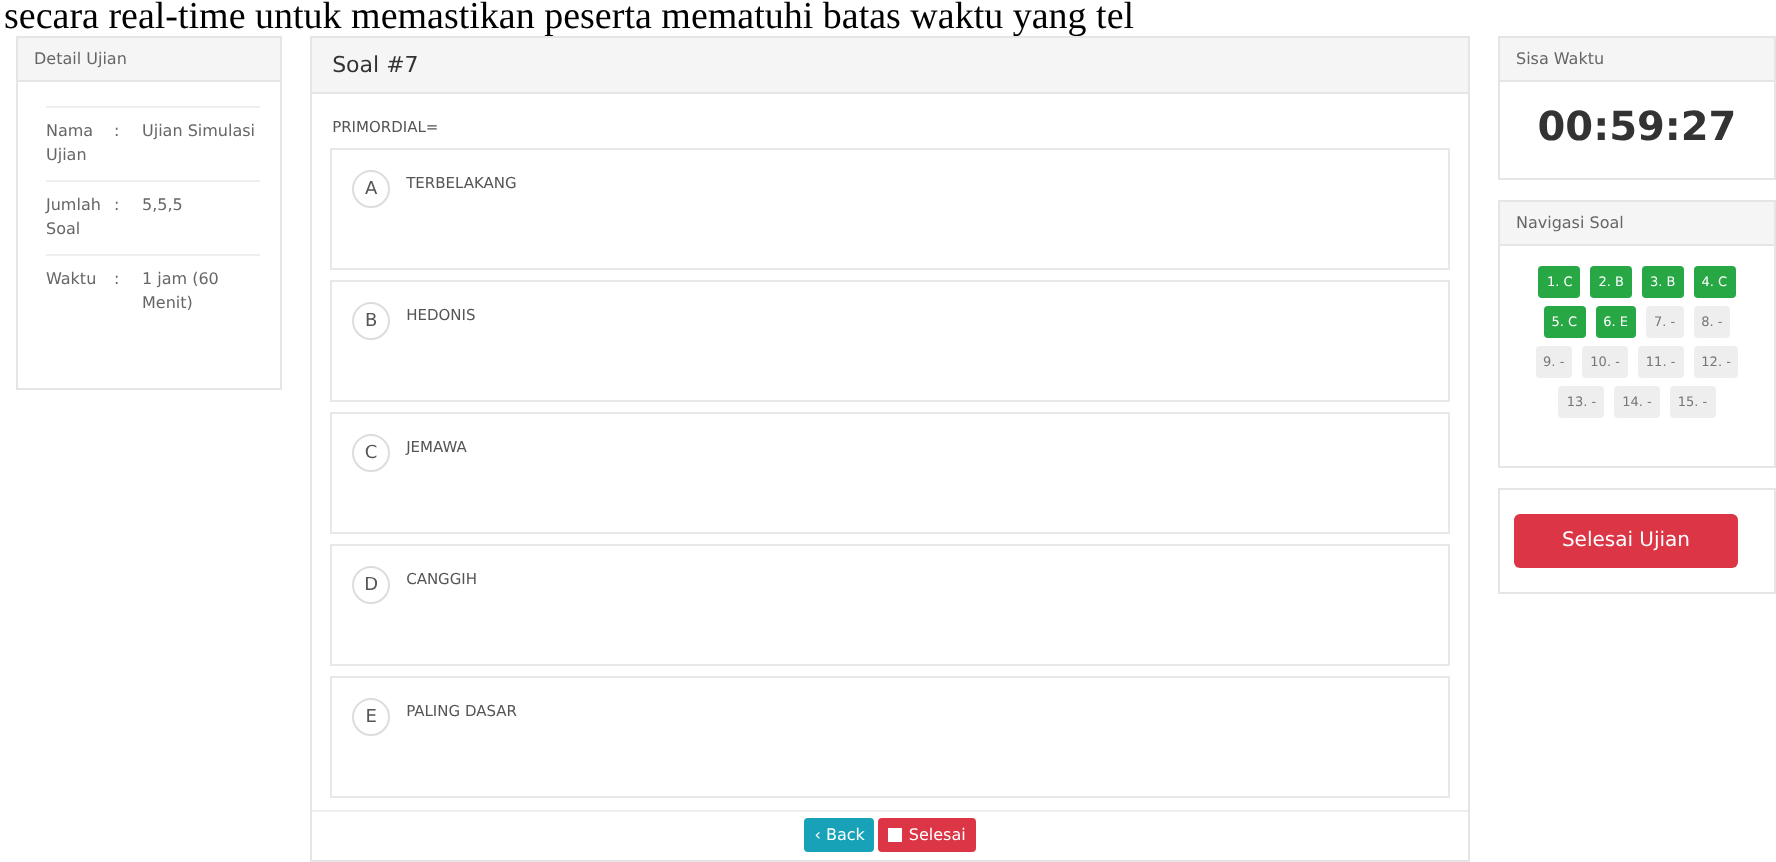 The height and width of the screenshot is (862, 1776). Describe the element at coordinates (163, 206) in the screenshot. I see `detail-value: 5,5,5` at that location.